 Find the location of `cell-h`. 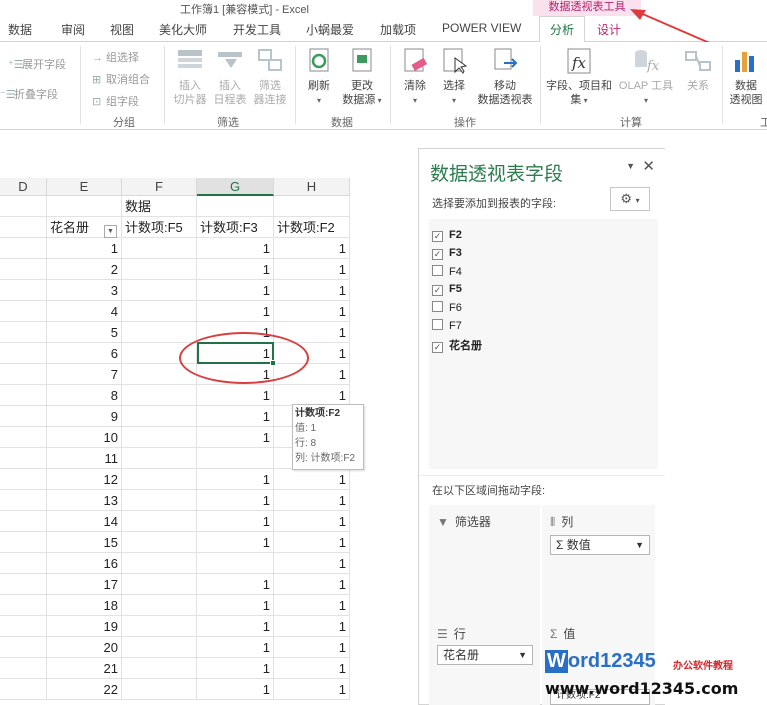

cell-h is located at coordinates (312, 206).